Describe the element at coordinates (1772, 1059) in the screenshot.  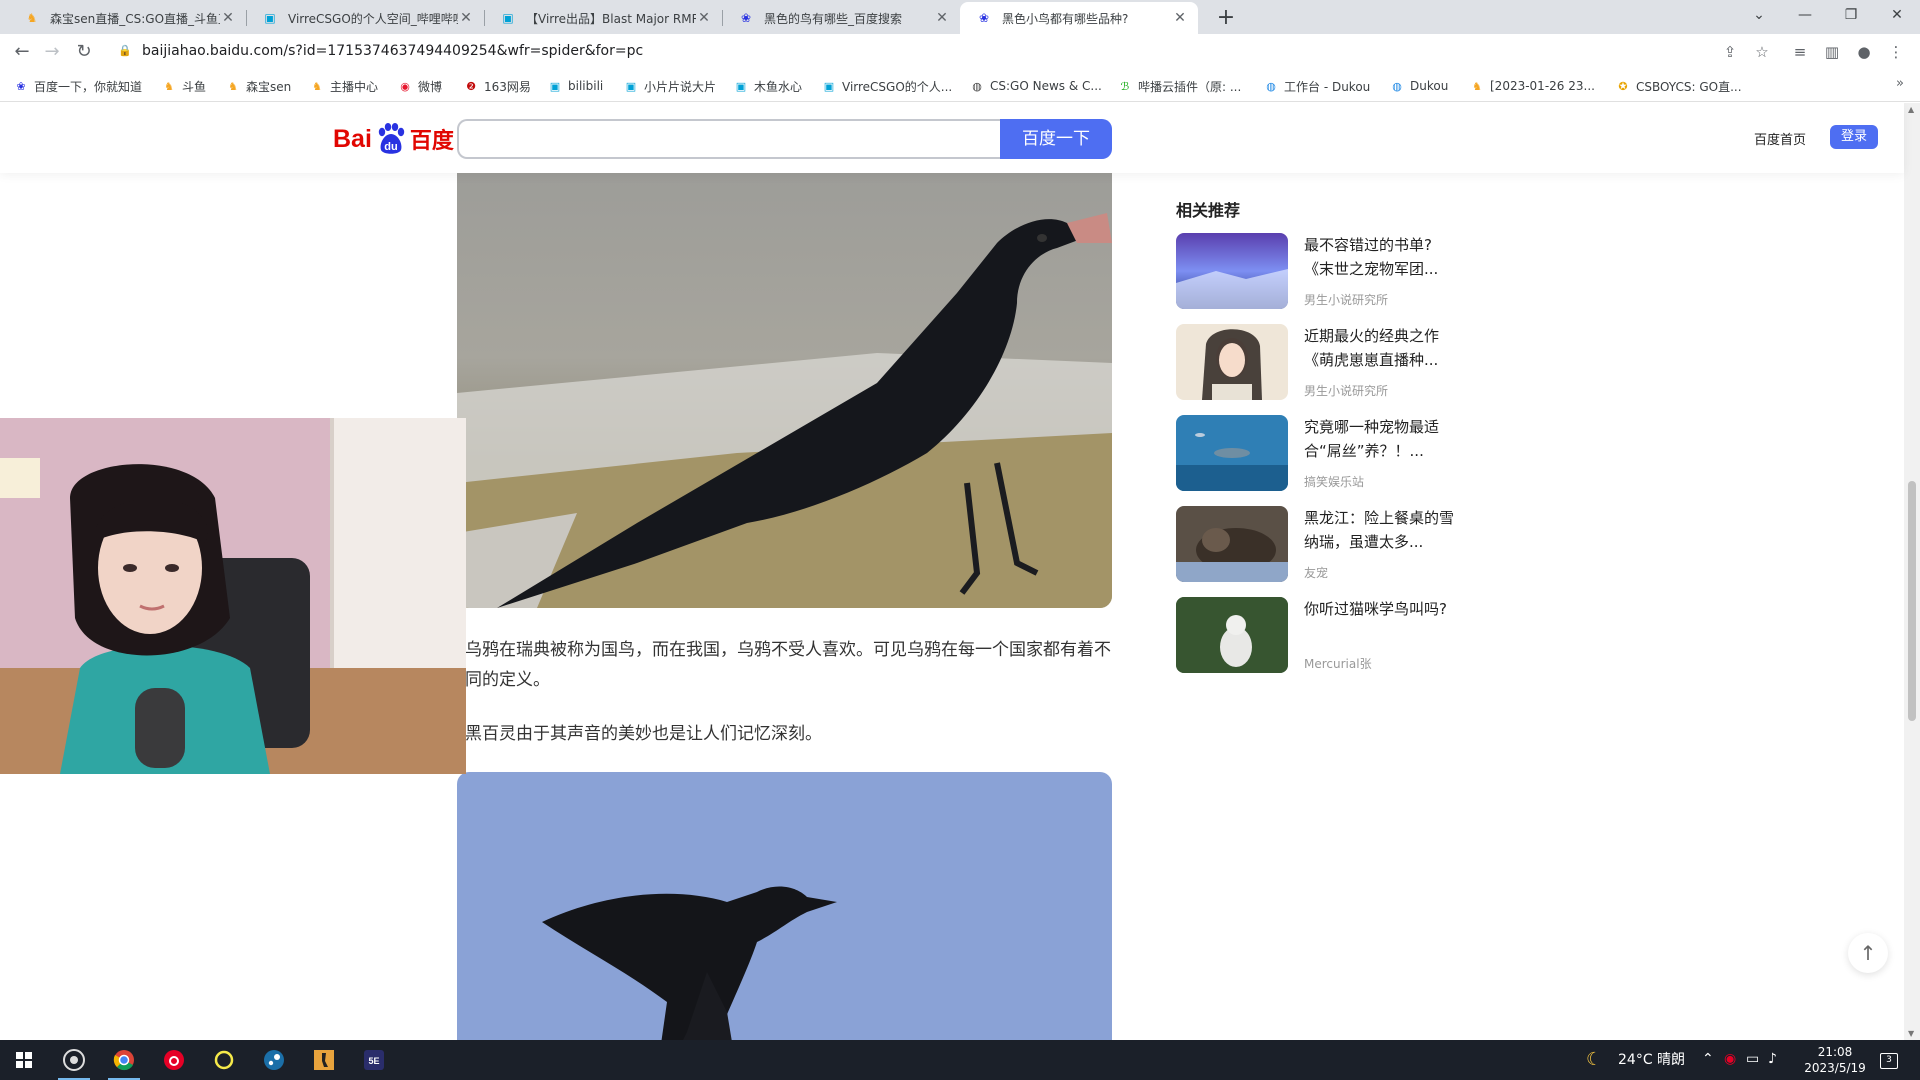
I see `volume-icon: ♪` at that location.